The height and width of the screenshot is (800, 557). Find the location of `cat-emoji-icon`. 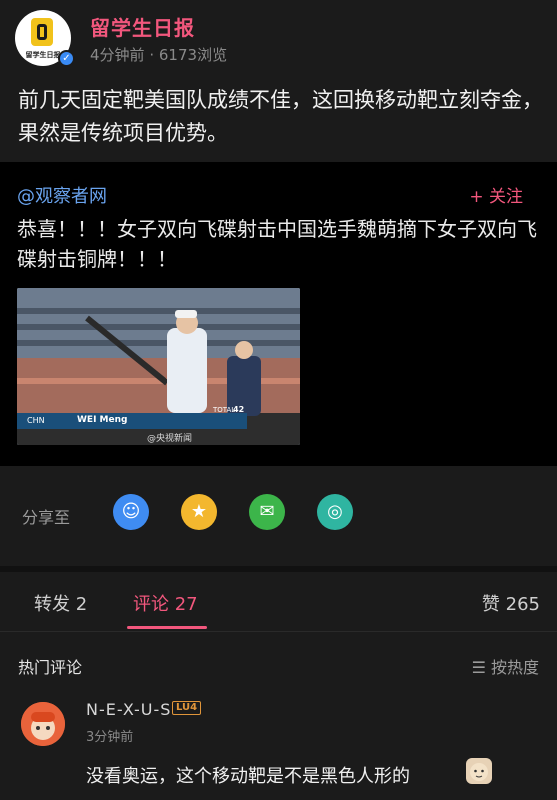

cat-emoji-icon is located at coordinates (479, 771).